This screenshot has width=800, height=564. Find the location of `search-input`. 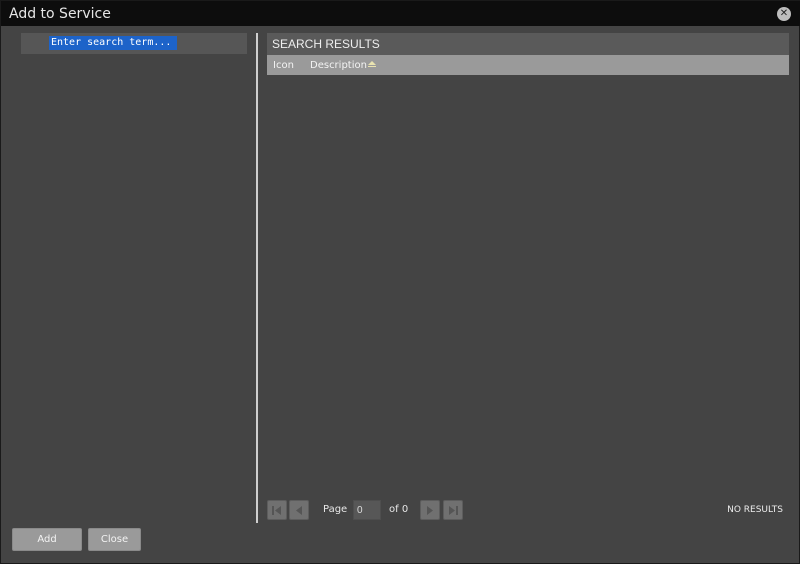

search-input is located at coordinates (113, 43).